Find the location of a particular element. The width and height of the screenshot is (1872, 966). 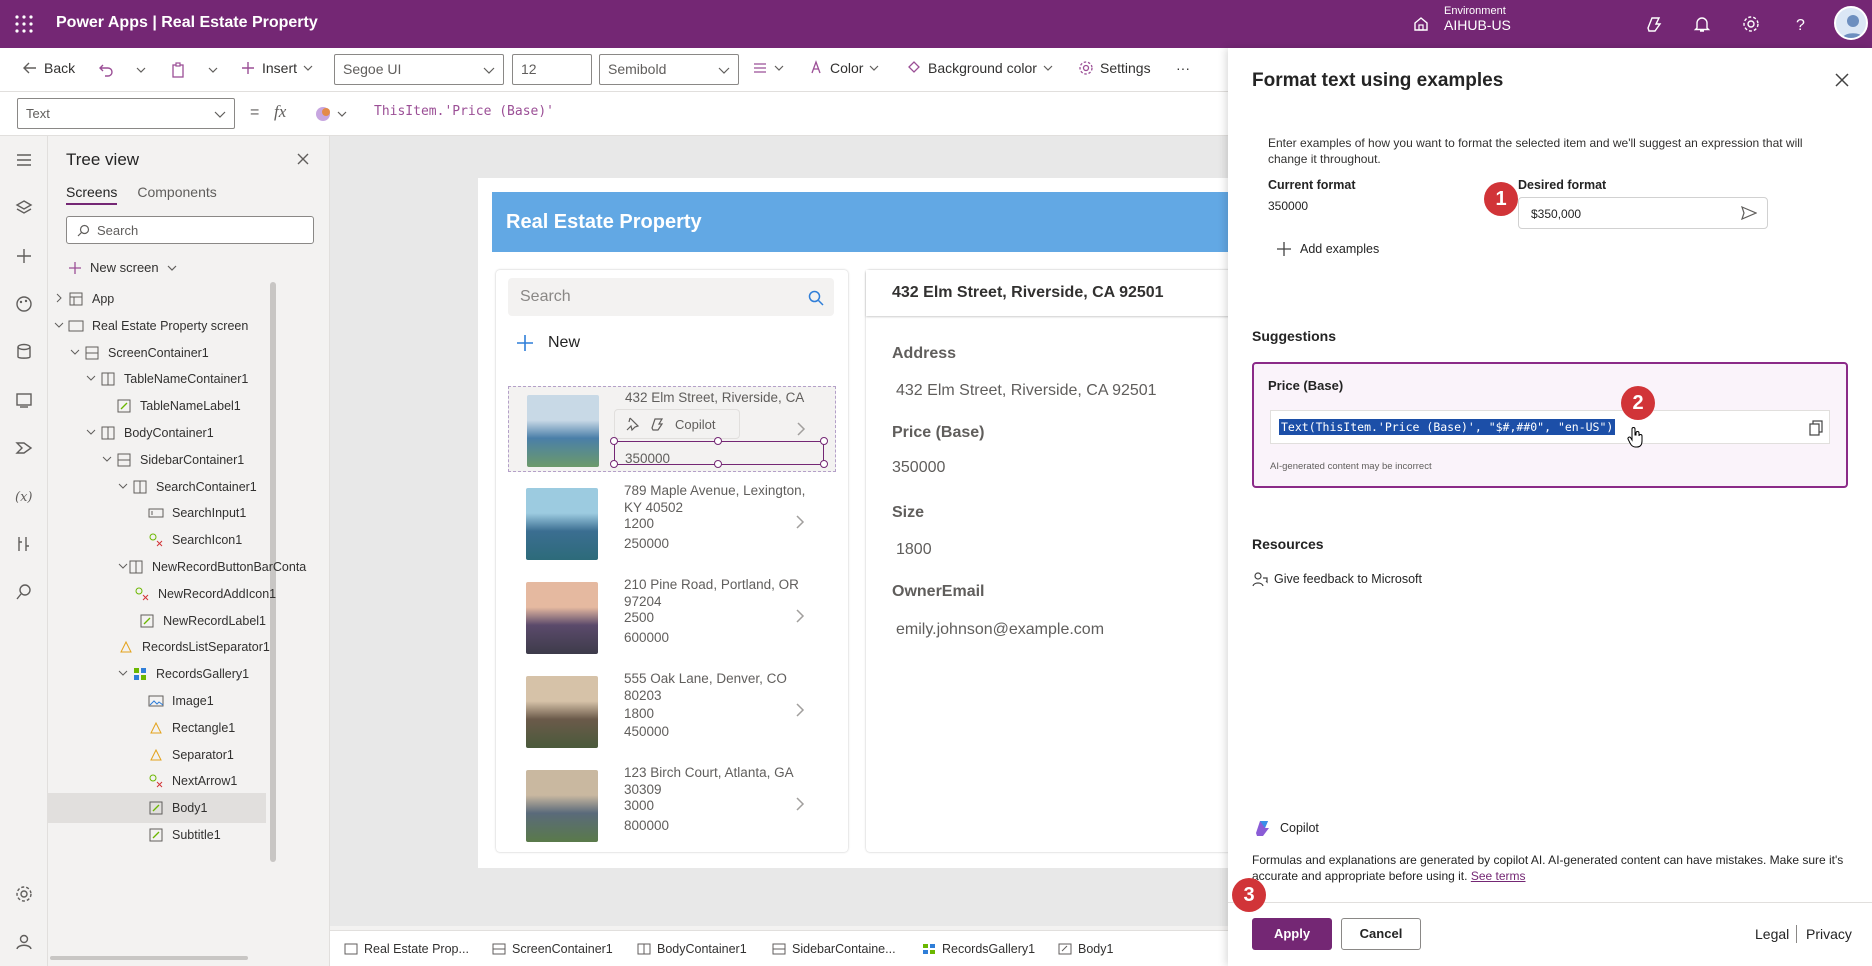

help-icon: ? is located at coordinates (1800, 24).